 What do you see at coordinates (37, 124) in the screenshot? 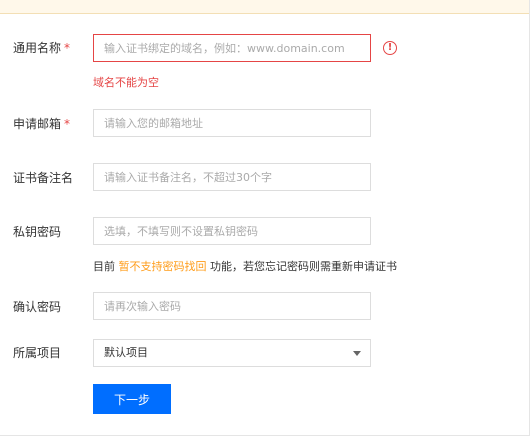
I see `email-label-text: 申请邮箱` at bounding box center [37, 124].